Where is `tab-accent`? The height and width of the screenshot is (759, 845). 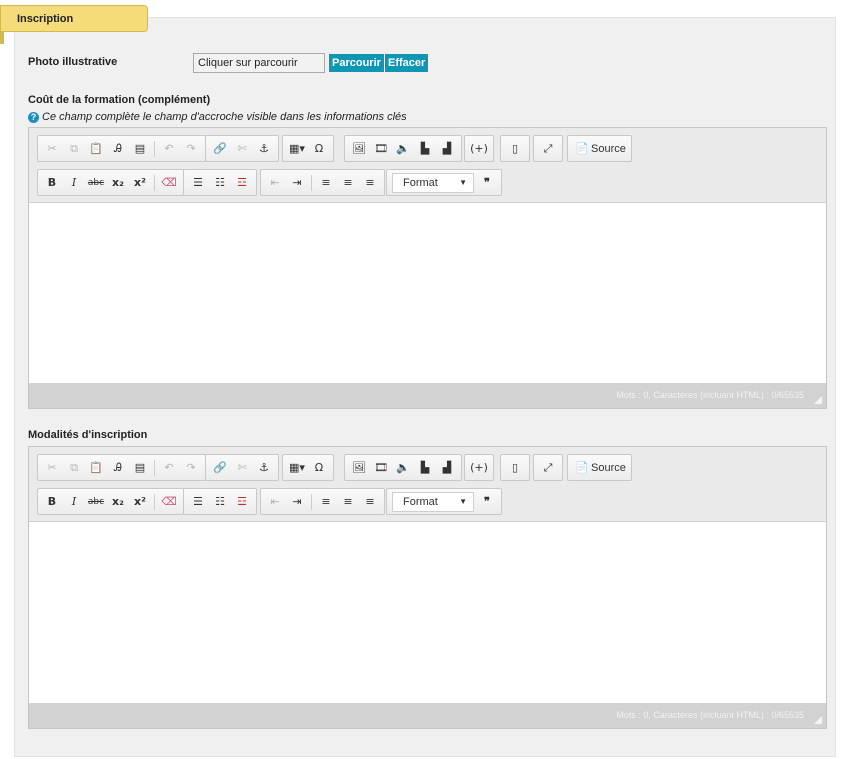 tab-accent is located at coordinates (2, 38).